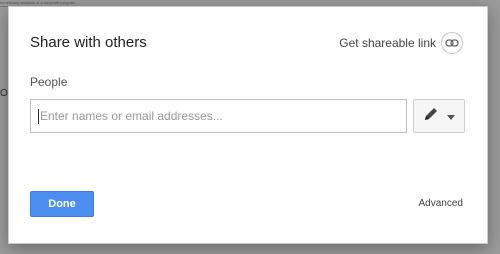 The width and height of the screenshot is (500, 254). I want to click on pencil-icon, so click(431, 116).